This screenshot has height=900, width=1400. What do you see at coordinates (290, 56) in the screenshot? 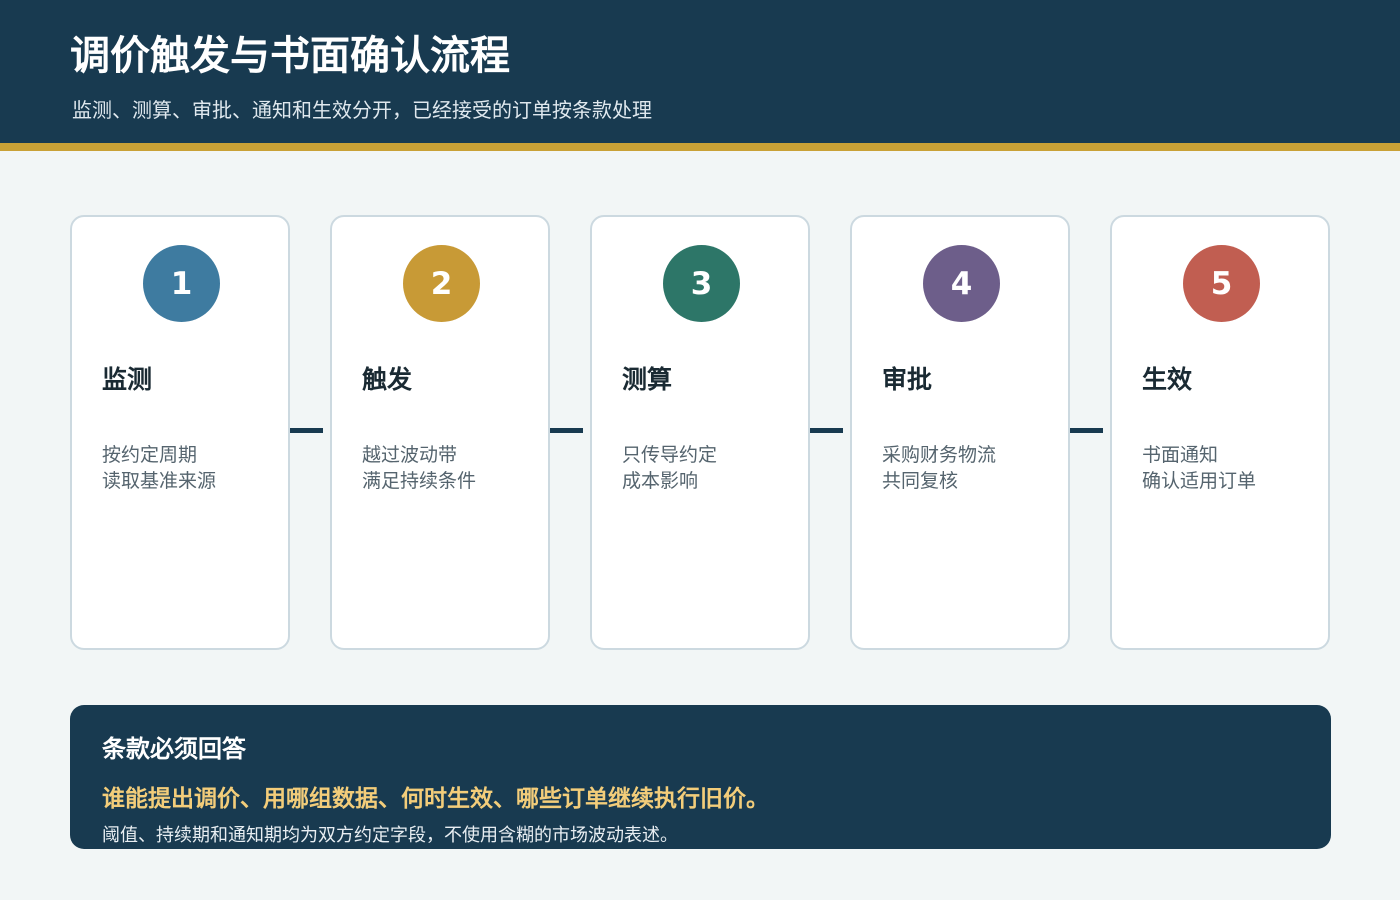
I see `page-title: 调价触发与书面确认流程` at bounding box center [290, 56].